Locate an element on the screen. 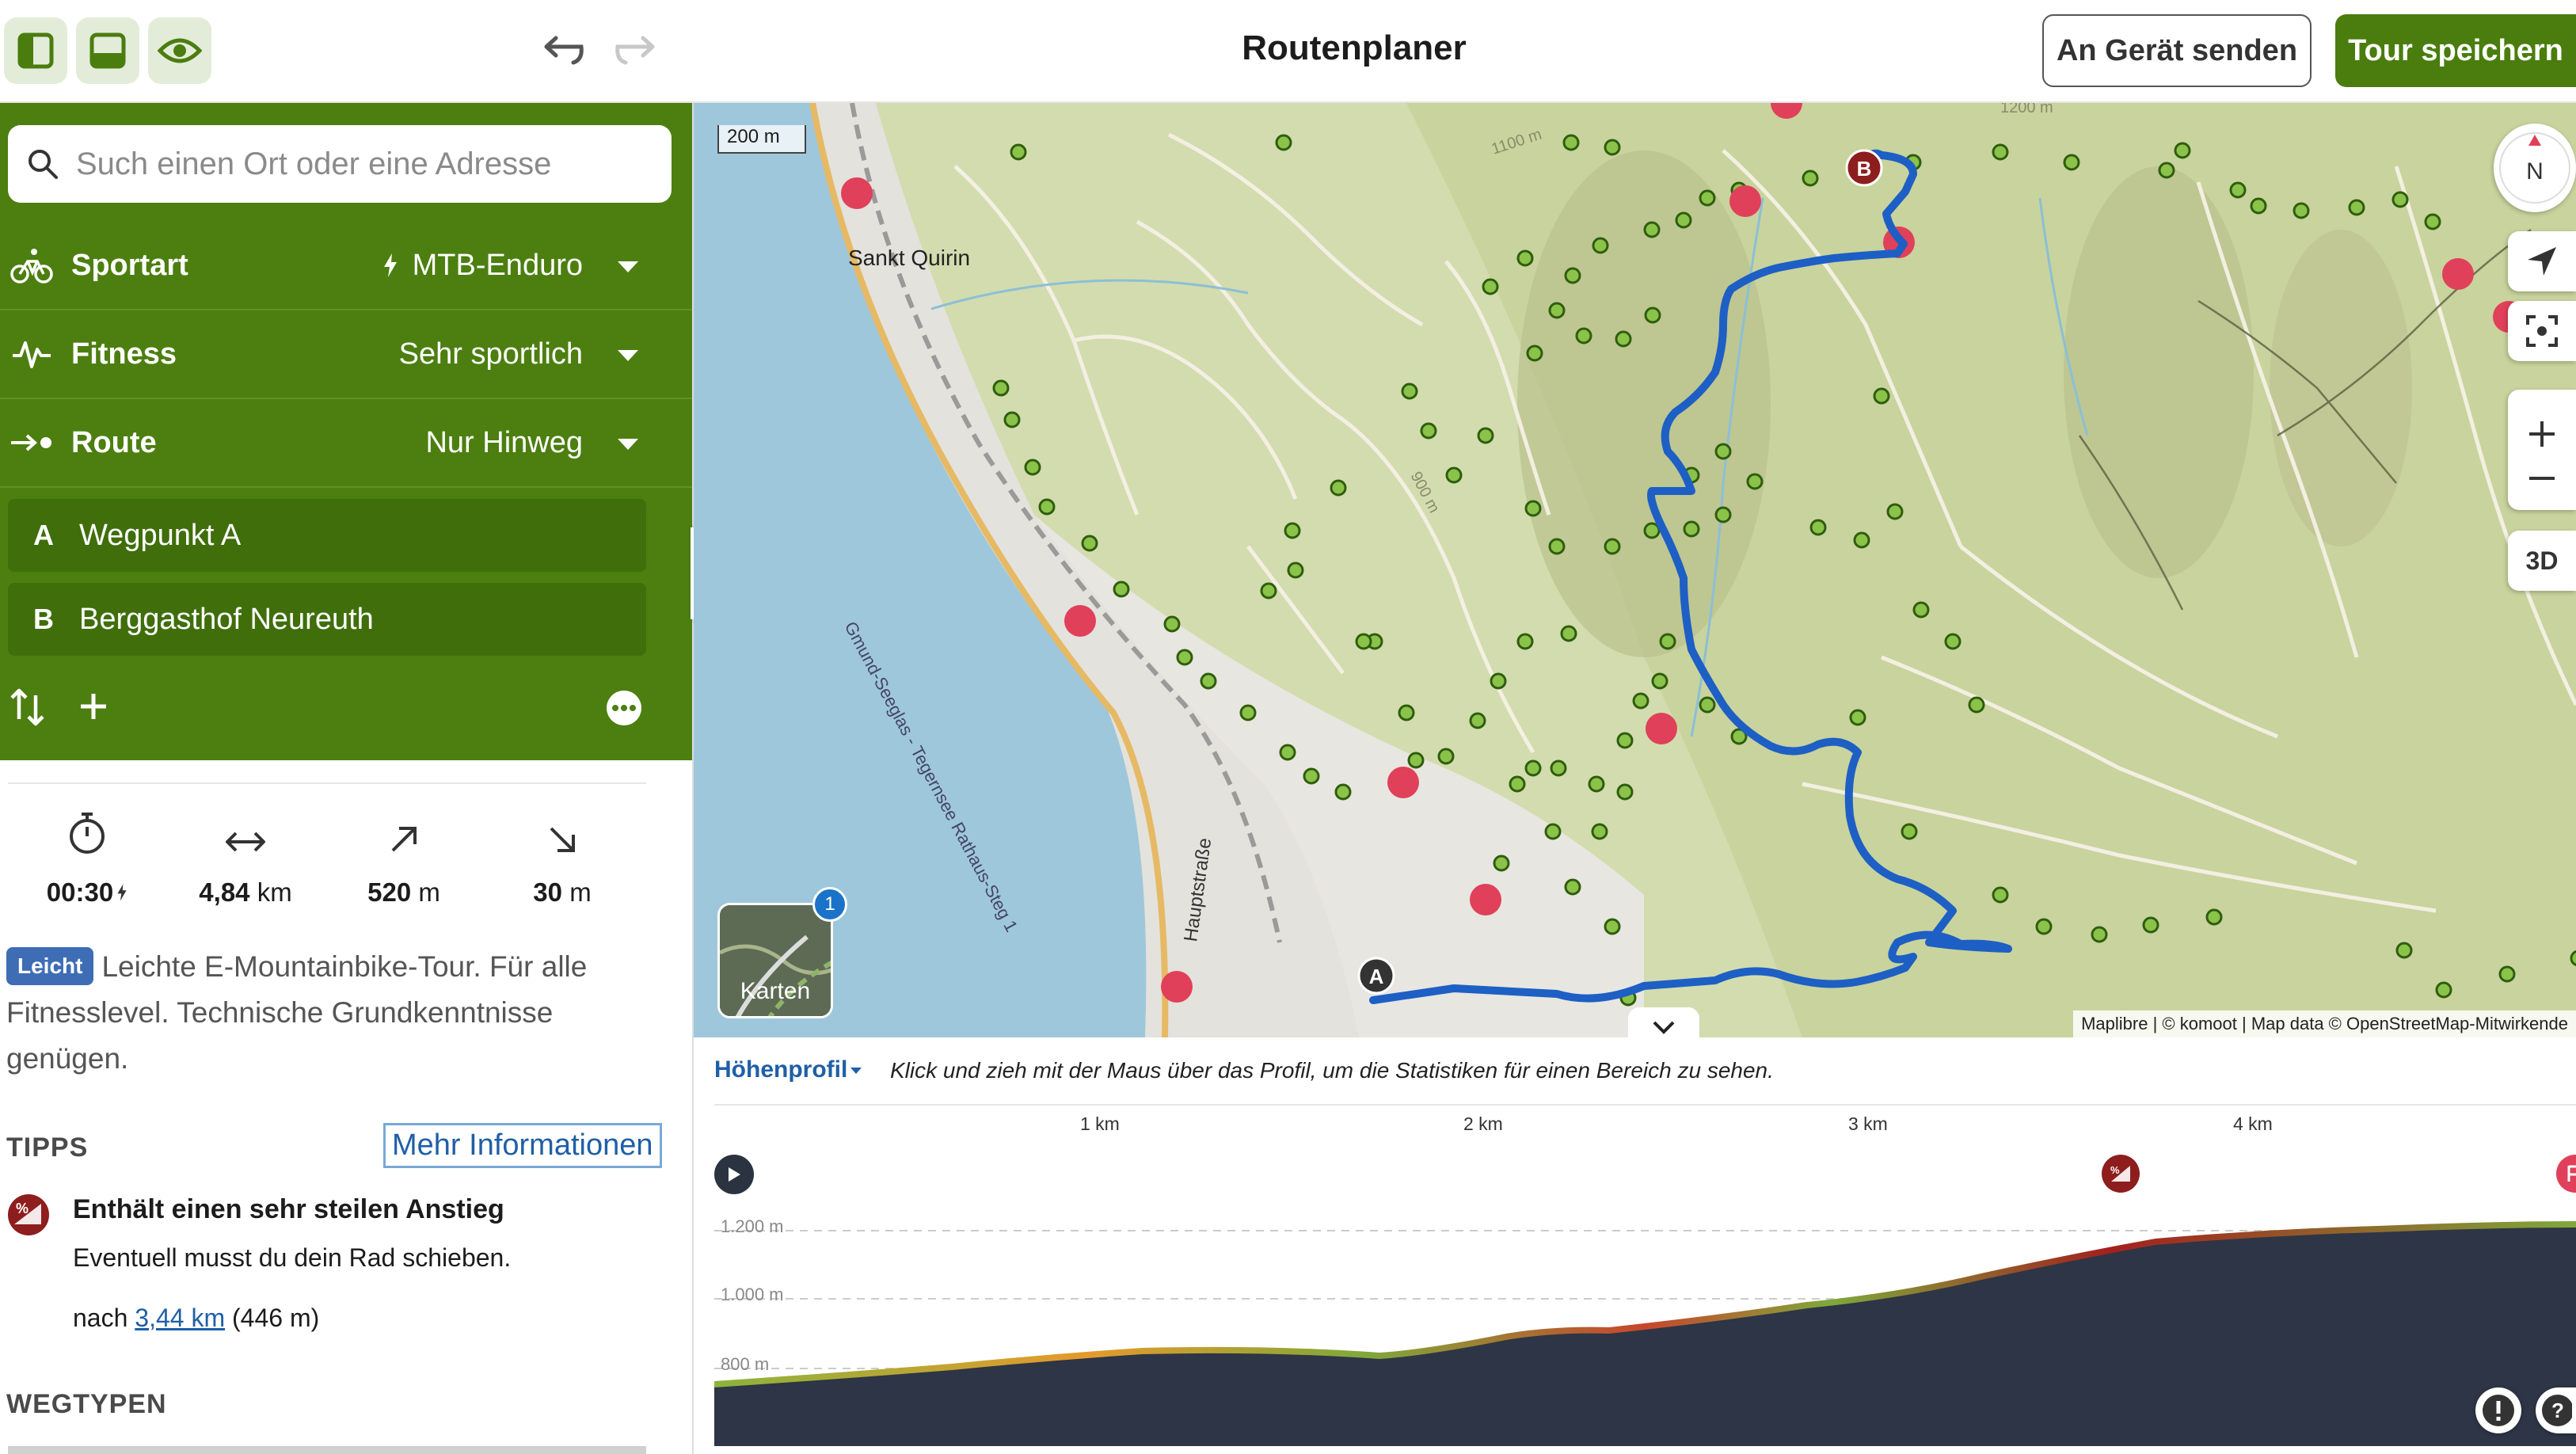 Image resolution: width=2576 pixels, height=1454 pixels. more-options-icon is located at coordinates (624, 708).